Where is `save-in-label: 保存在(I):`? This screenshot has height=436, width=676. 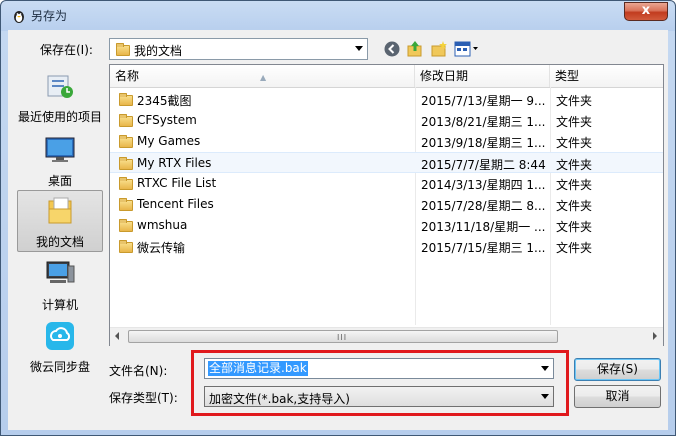
save-in-label: 保存在(I): is located at coordinates (66, 50).